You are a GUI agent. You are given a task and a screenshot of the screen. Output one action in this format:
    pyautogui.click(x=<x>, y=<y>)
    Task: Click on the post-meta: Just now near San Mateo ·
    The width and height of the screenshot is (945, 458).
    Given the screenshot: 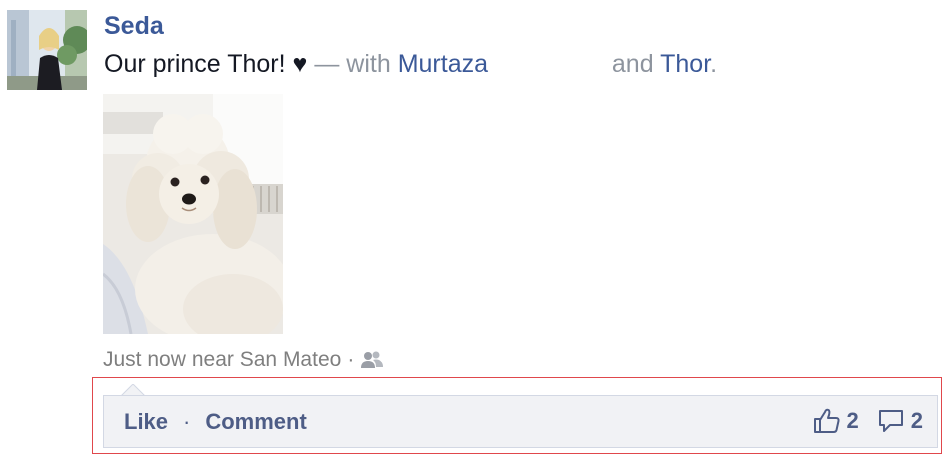 What is the action you would take?
    pyautogui.click(x=243, y=360)
    